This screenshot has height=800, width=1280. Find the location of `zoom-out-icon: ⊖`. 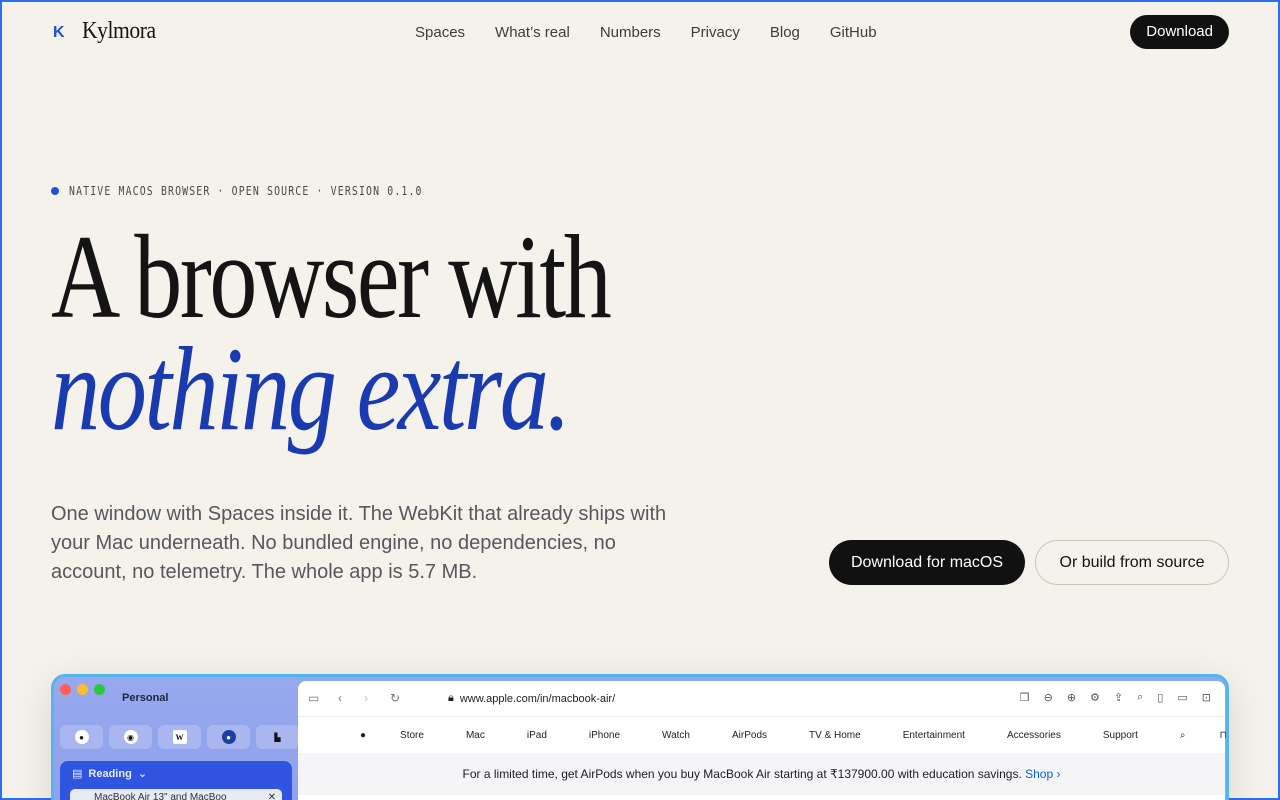

zoom-out-icon: ⊖ is located at coordinates (1048, 698).